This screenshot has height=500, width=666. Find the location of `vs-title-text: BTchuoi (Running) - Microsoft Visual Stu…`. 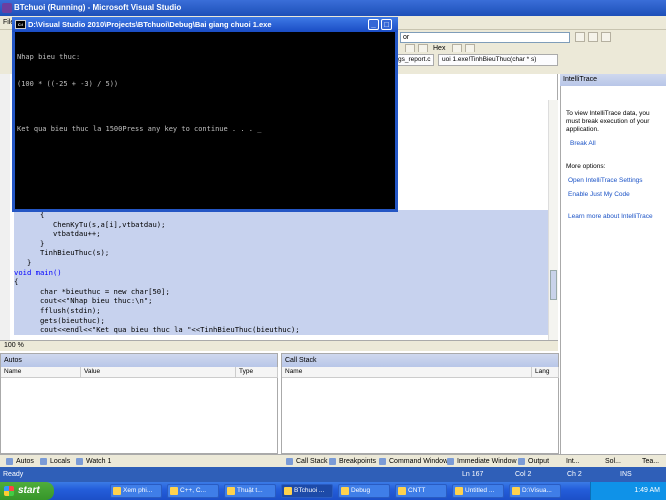

vs-title-text: BTchuoi (Running) - Microsoft Visual Stu… is located at coordinates (98, 7).